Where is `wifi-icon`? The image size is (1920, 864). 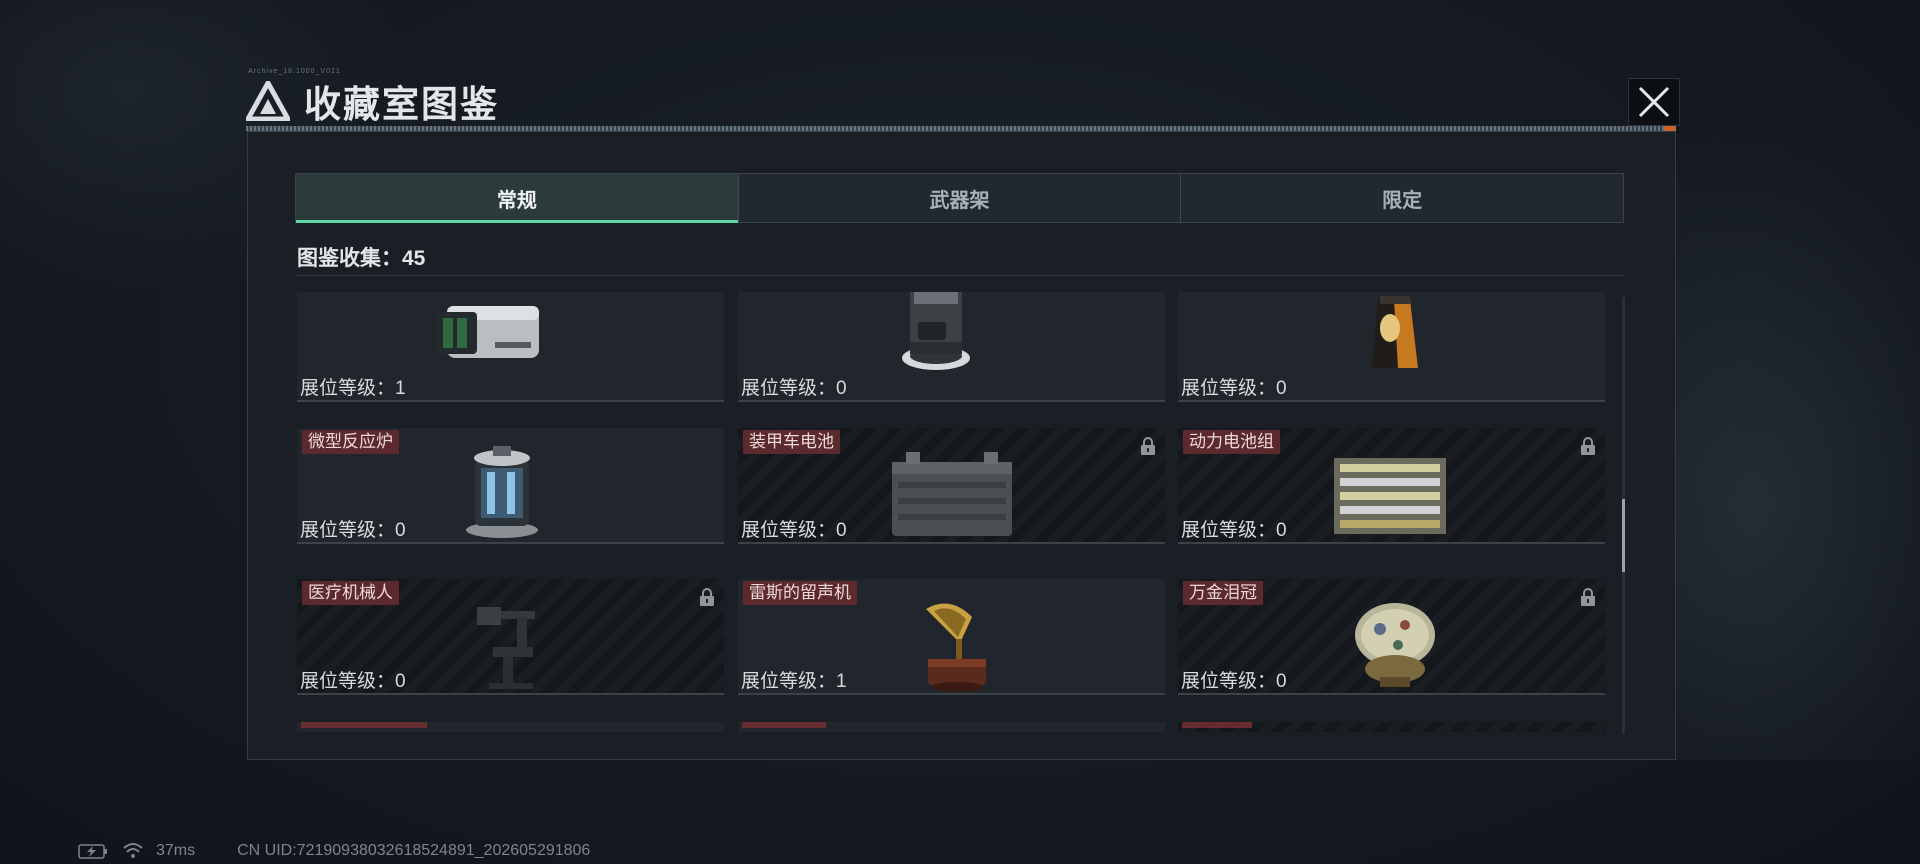 wifi-icon is located at coordinates (133, 850).